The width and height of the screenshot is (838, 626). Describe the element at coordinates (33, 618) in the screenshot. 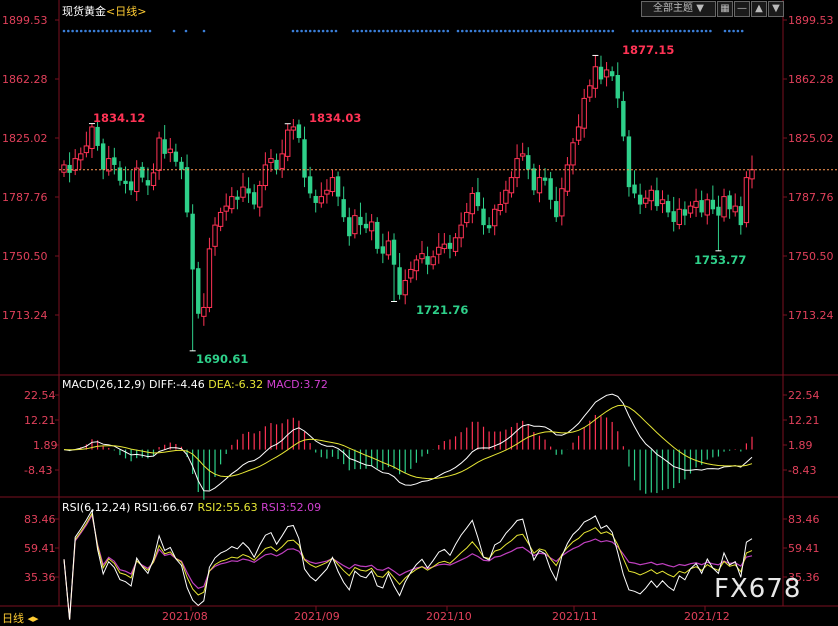

I see `chevron-icon: ◂▸` at that location.